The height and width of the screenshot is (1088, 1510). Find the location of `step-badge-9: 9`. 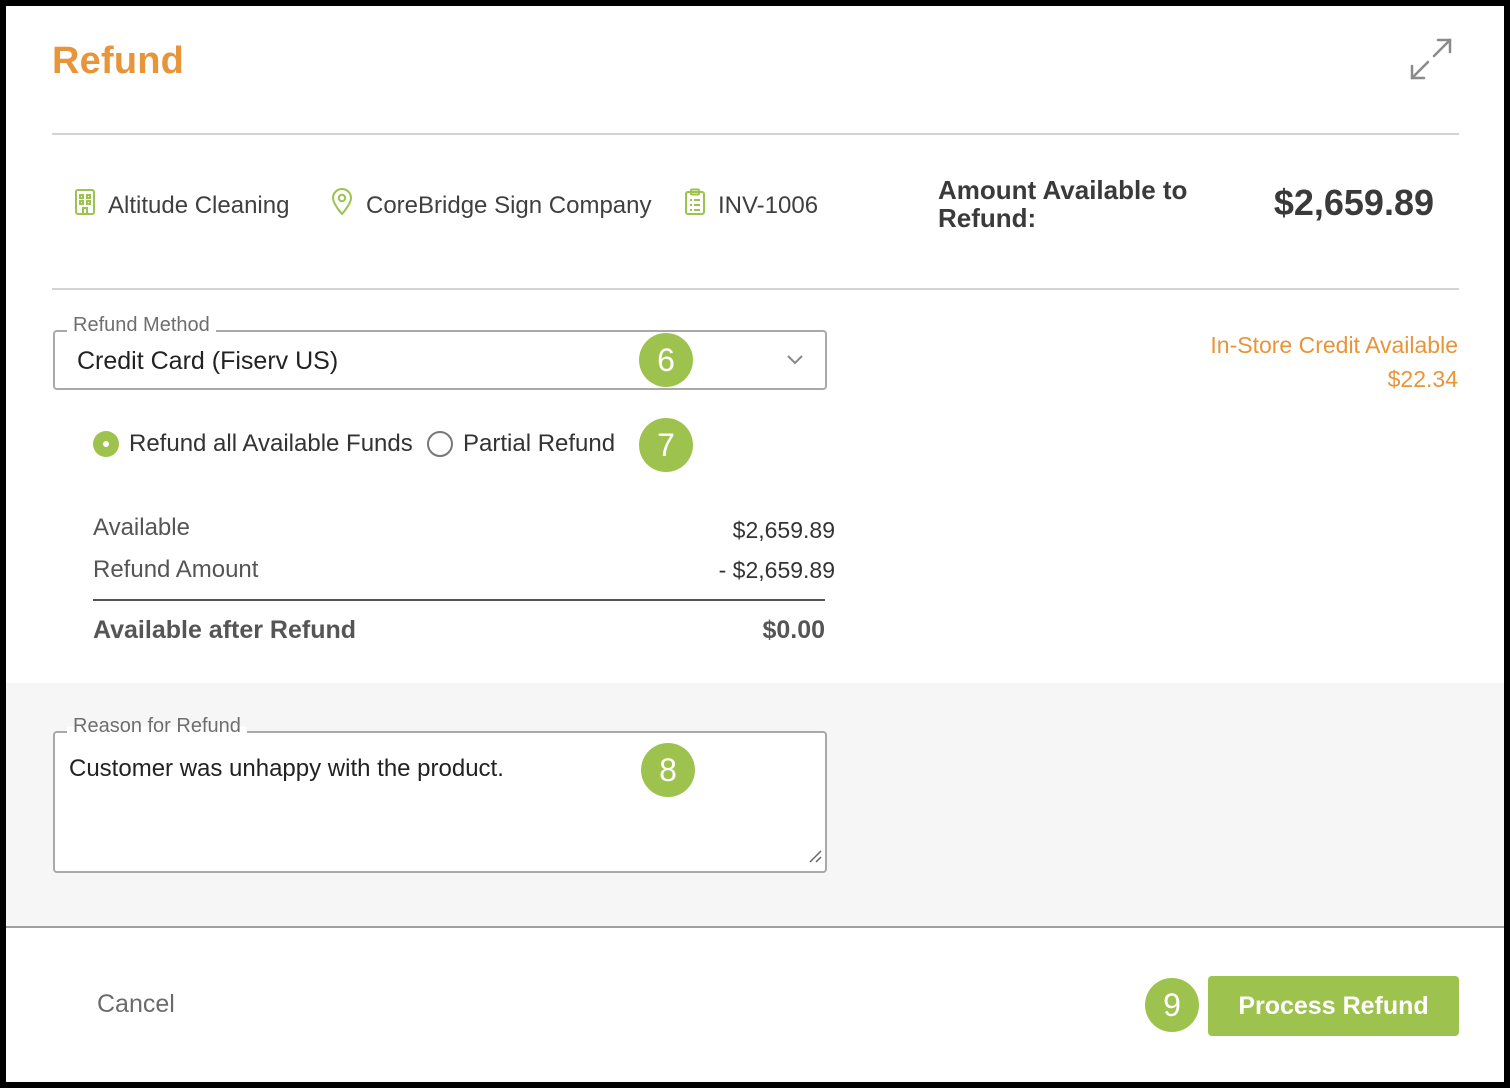

step-badge-9: 9 is located at coordinates (1172, 1005).